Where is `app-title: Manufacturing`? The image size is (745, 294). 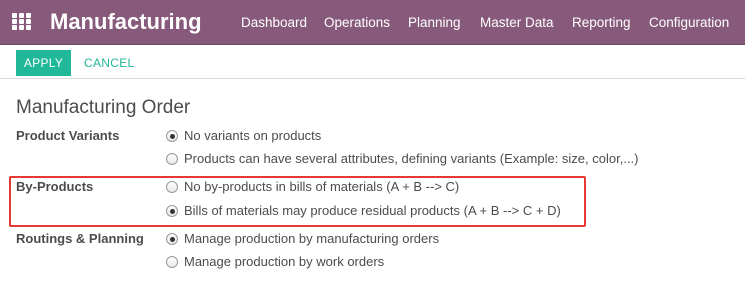 app-title: Manufacturing is located at coordinates (126, 21).